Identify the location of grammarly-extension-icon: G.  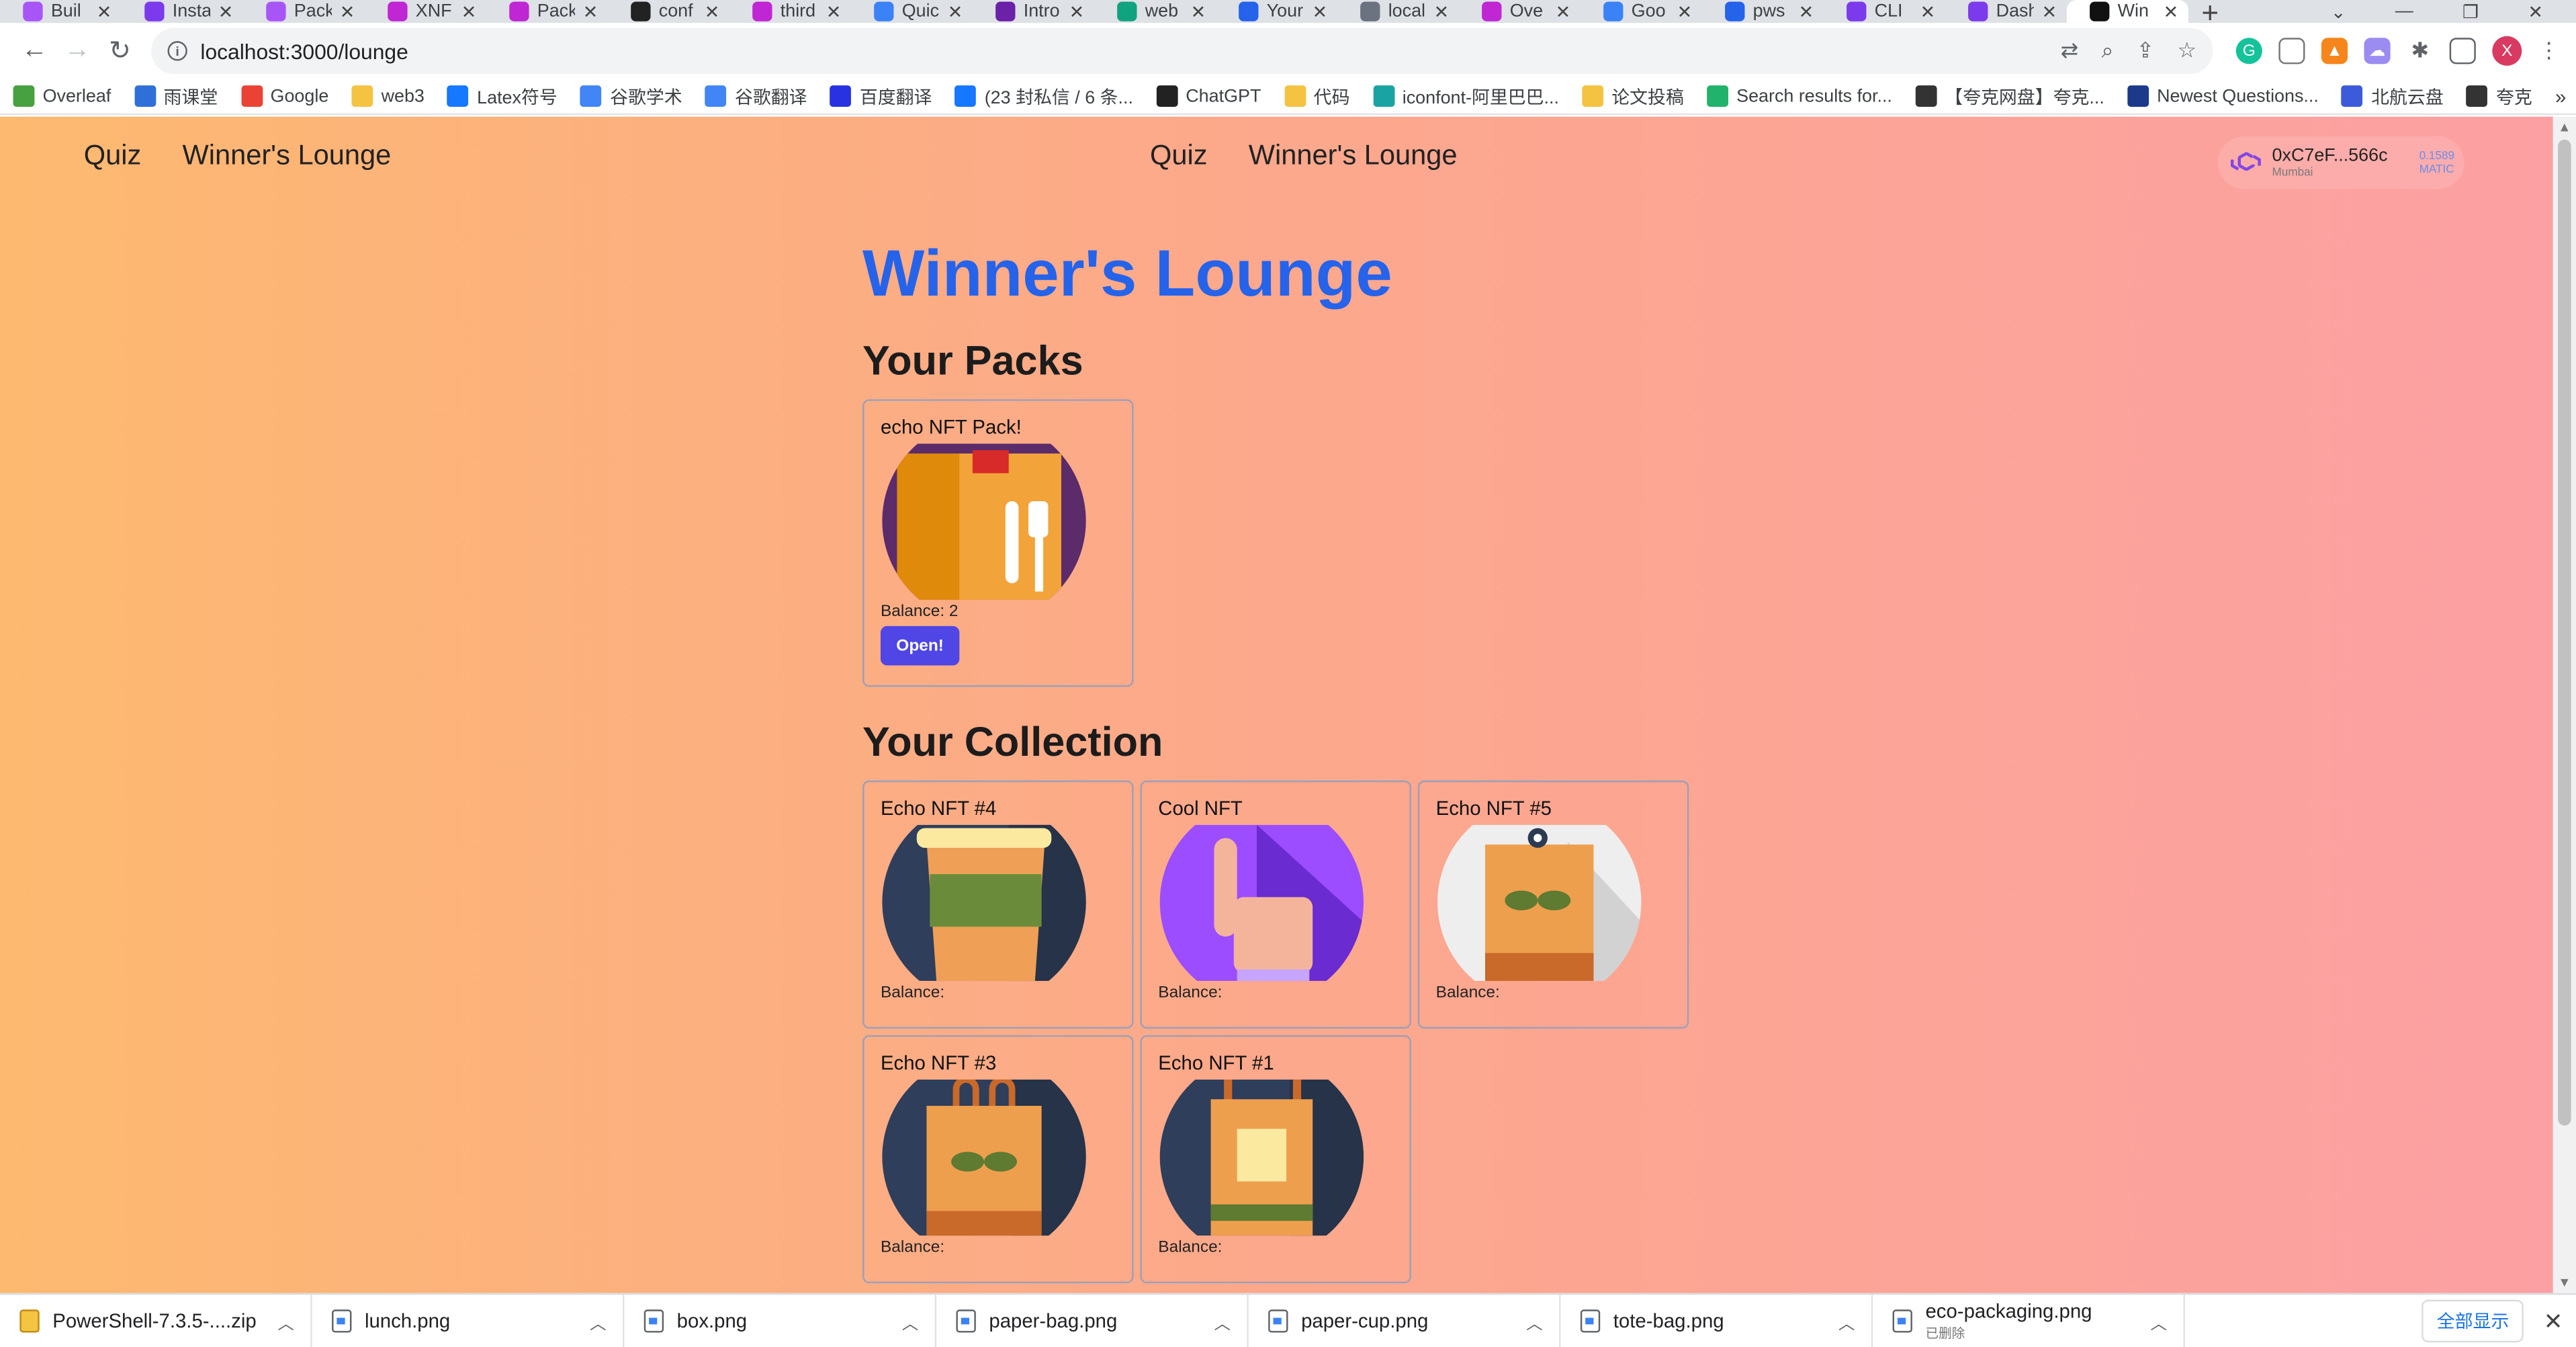
(2248, 51).